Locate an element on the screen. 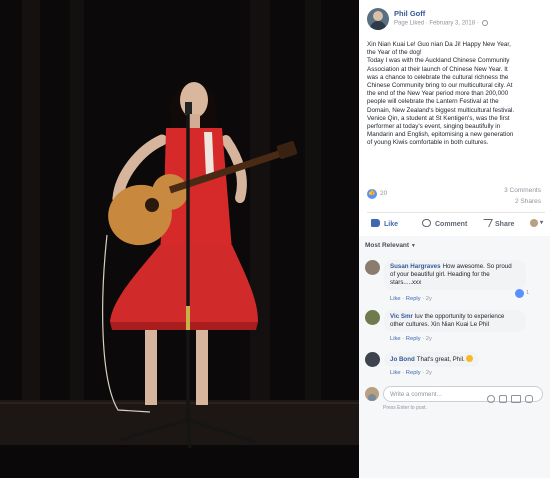  commenter-name: Vic Smr is located at coordinates (401, 316).